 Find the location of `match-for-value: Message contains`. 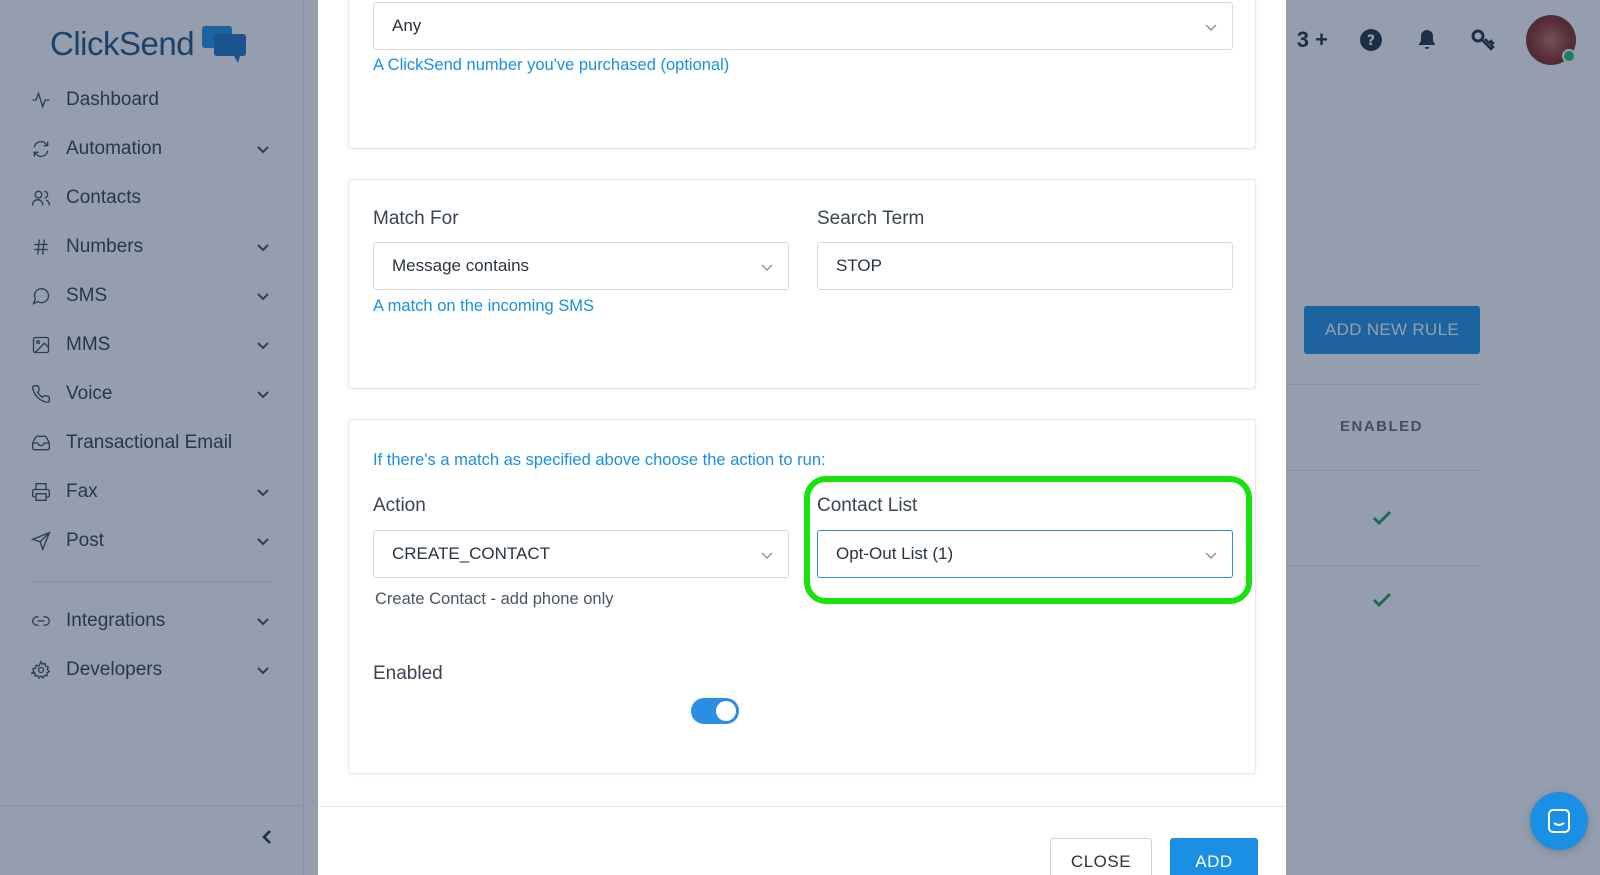

match-for-value: Message contains is located at coordinates (461, 265).